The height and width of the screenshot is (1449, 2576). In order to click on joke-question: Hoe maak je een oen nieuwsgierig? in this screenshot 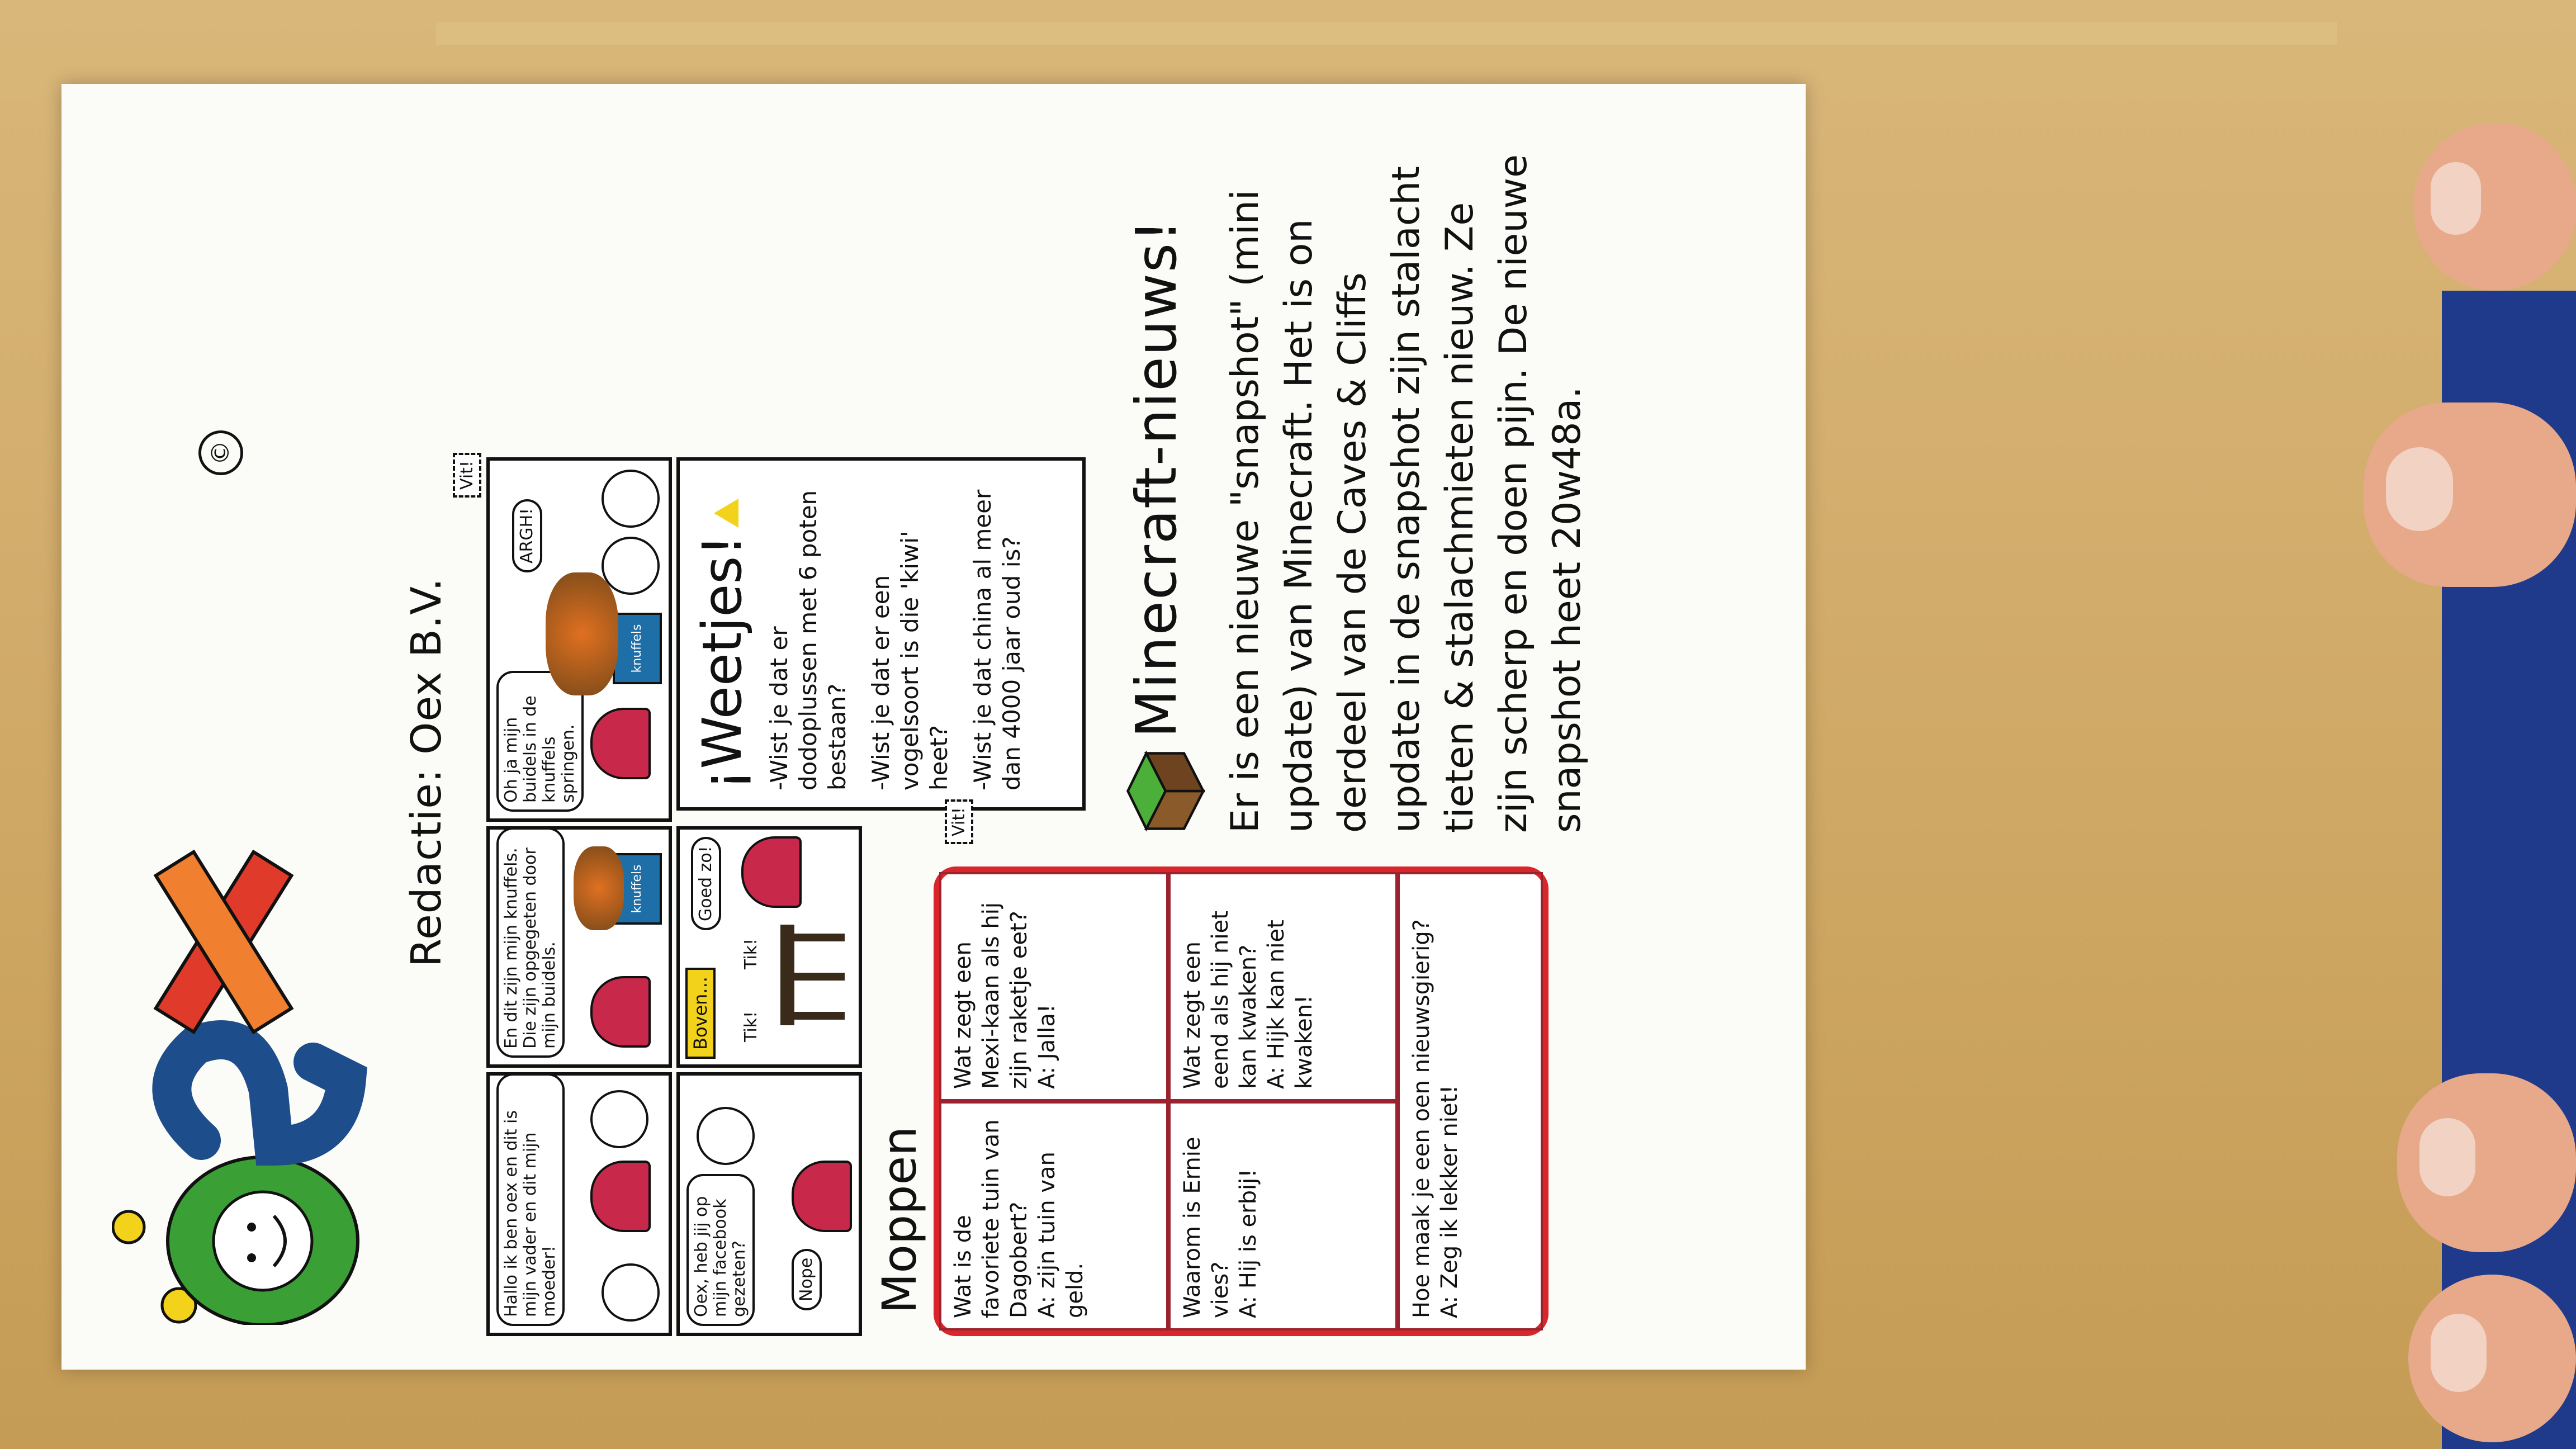, I will do `click(1421, 1118)`.